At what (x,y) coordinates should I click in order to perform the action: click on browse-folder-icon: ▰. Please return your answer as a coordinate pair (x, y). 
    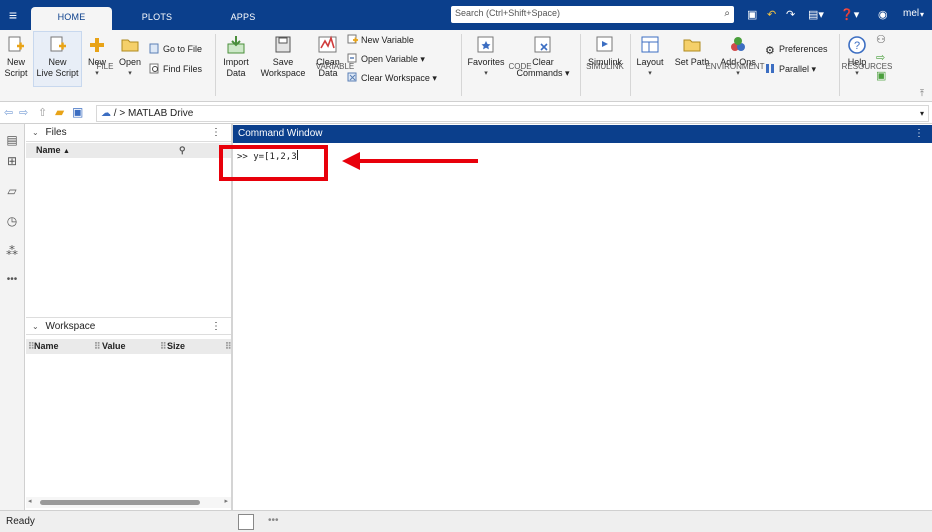
    Looking at the image, I should click on (59, 112).